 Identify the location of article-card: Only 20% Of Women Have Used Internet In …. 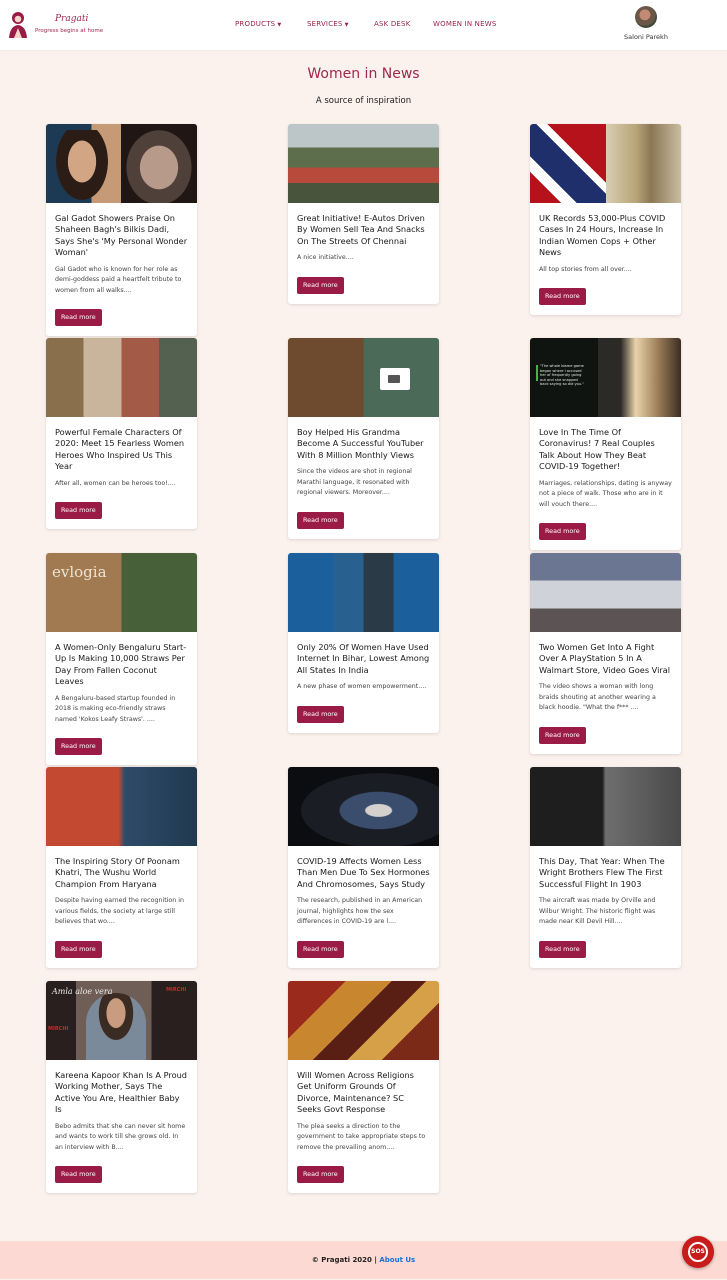
(363, 643).